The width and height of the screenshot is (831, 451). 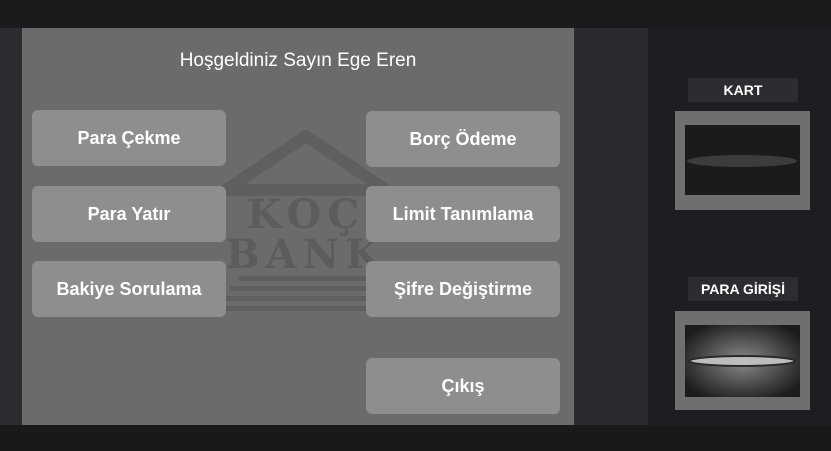 I want to click on exit-button: Çıkış, so click(x=463, y=386).